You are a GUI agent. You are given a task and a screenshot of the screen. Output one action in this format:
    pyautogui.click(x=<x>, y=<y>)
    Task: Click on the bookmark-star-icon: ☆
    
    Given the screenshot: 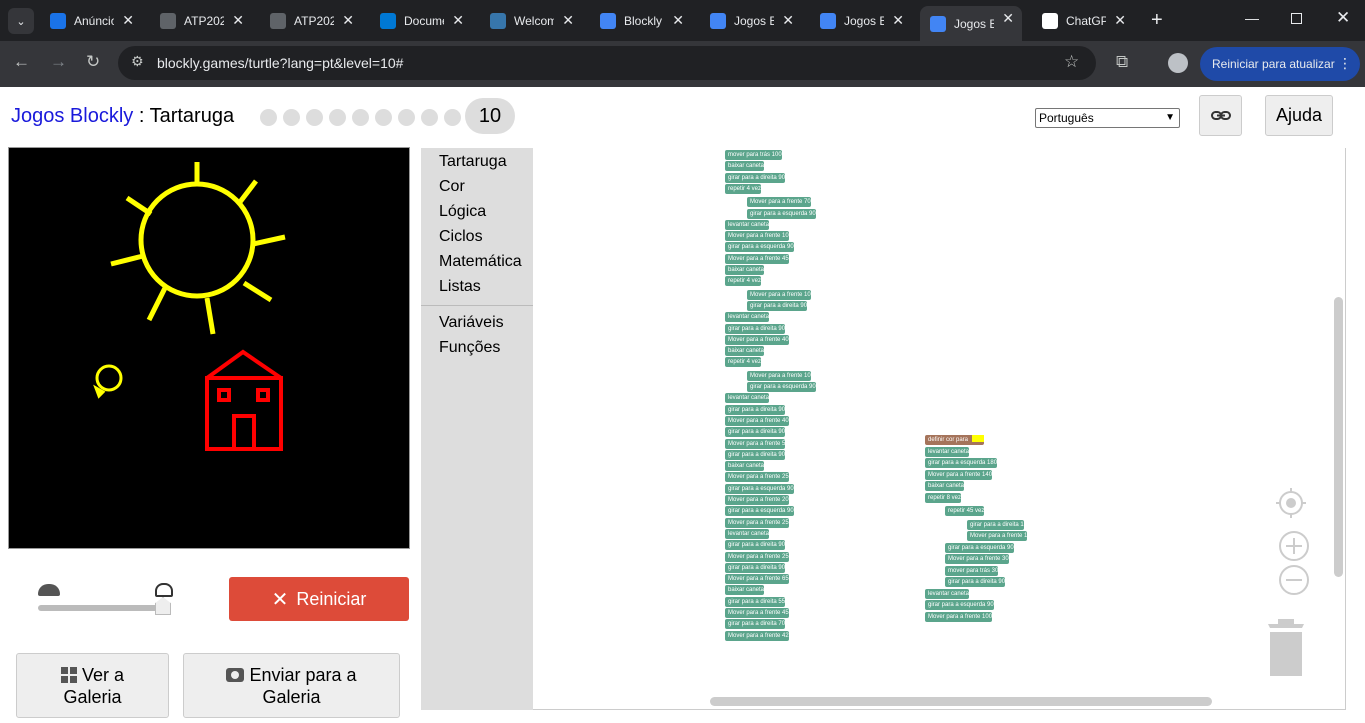 What is the action you would take?
    pyautogui.click(x=1071, y=62)
    